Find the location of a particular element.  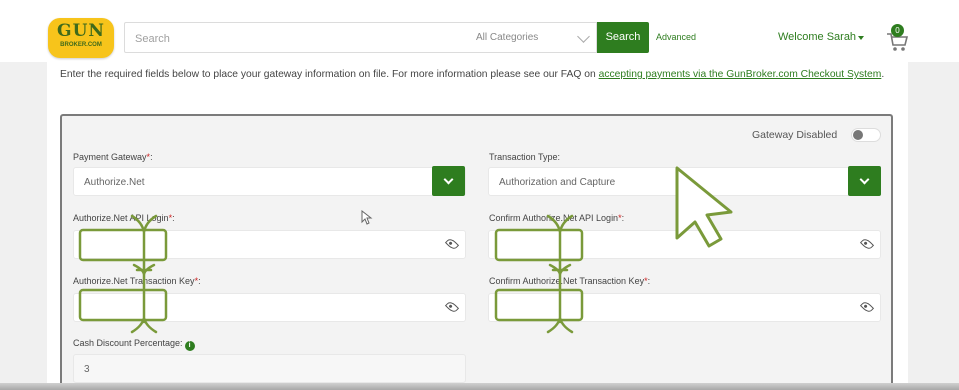

payment-gateway-dropdown-button is located at coordinates (448, 181).